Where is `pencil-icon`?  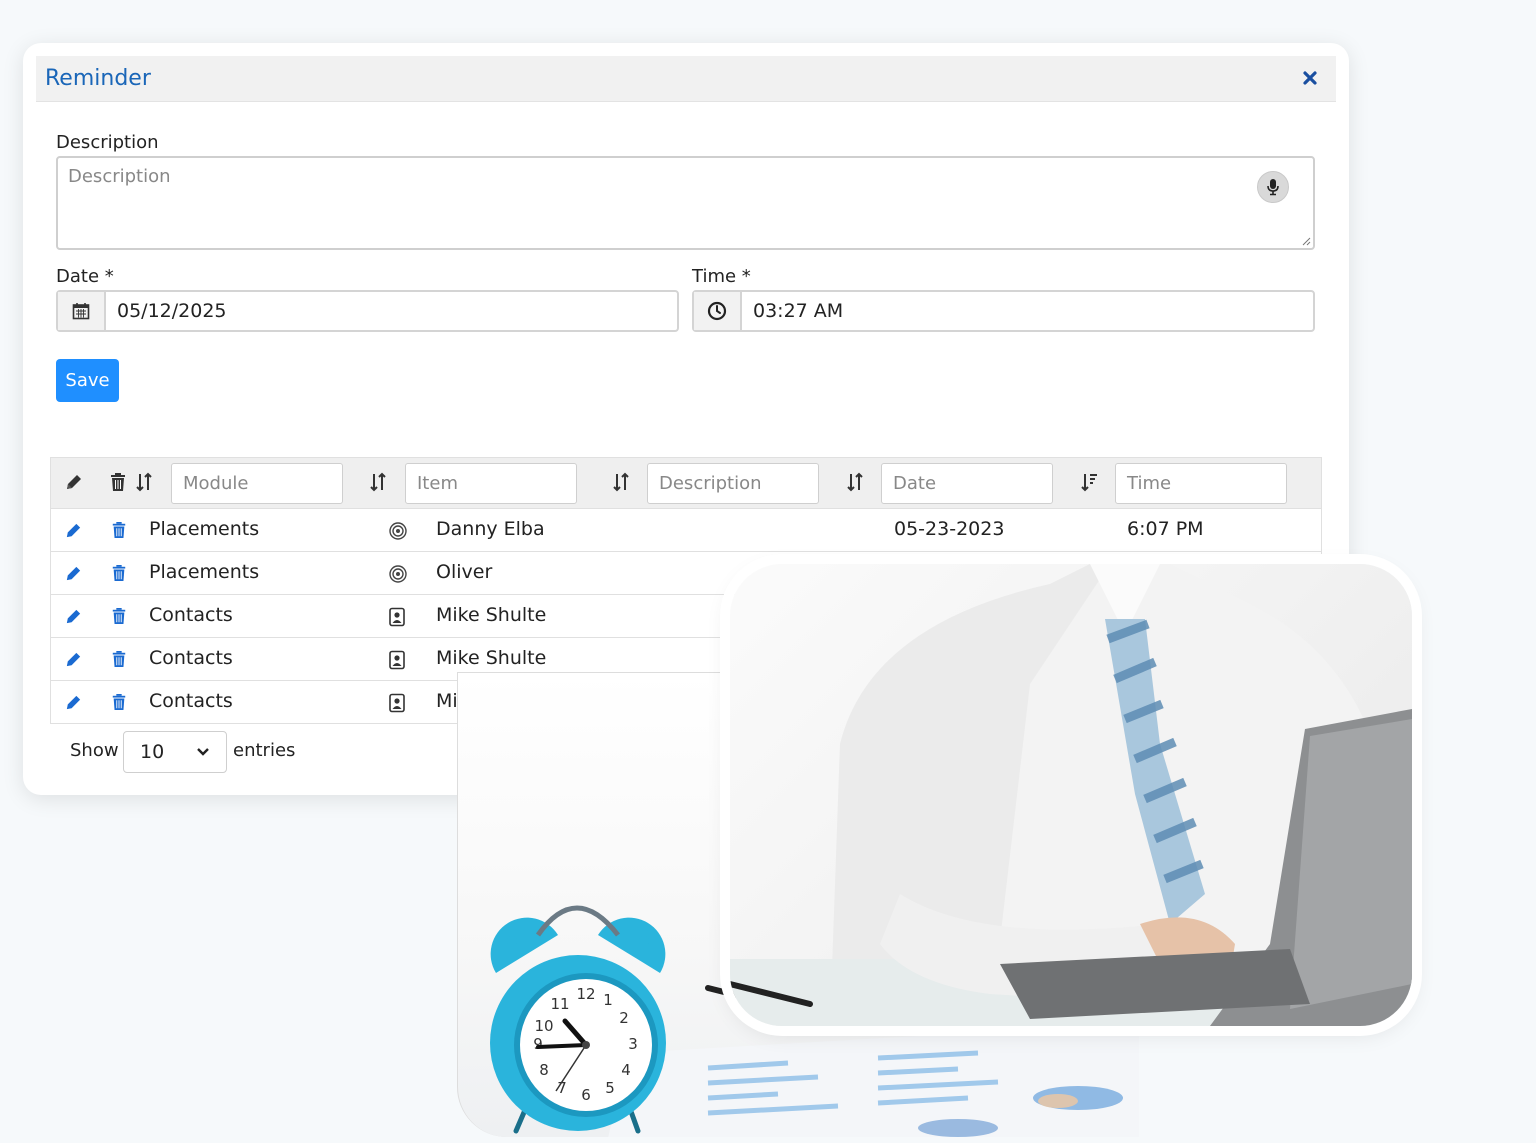
pencil-icon is located at coordinates (74, 482).